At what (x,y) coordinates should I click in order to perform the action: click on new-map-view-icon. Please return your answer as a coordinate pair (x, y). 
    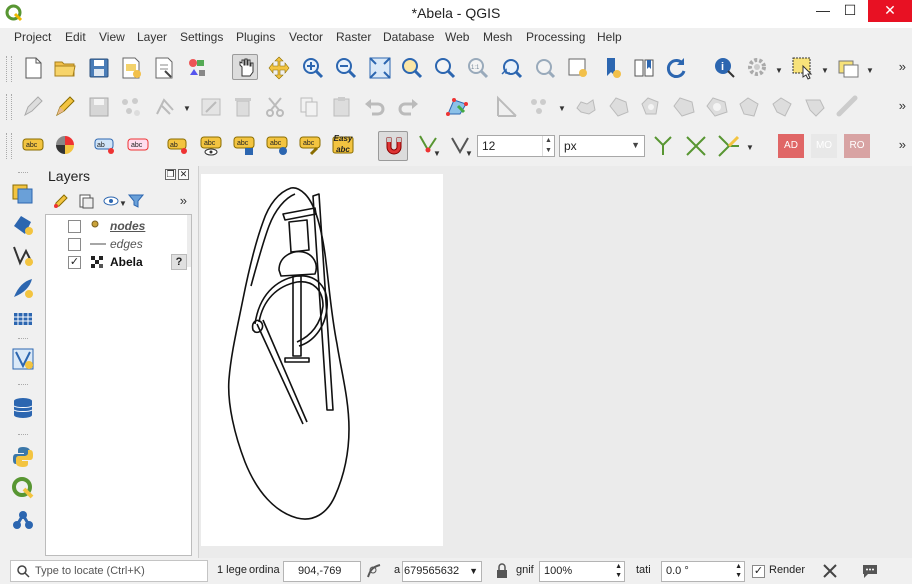
    Looking at the image, I should click on (578, 68).